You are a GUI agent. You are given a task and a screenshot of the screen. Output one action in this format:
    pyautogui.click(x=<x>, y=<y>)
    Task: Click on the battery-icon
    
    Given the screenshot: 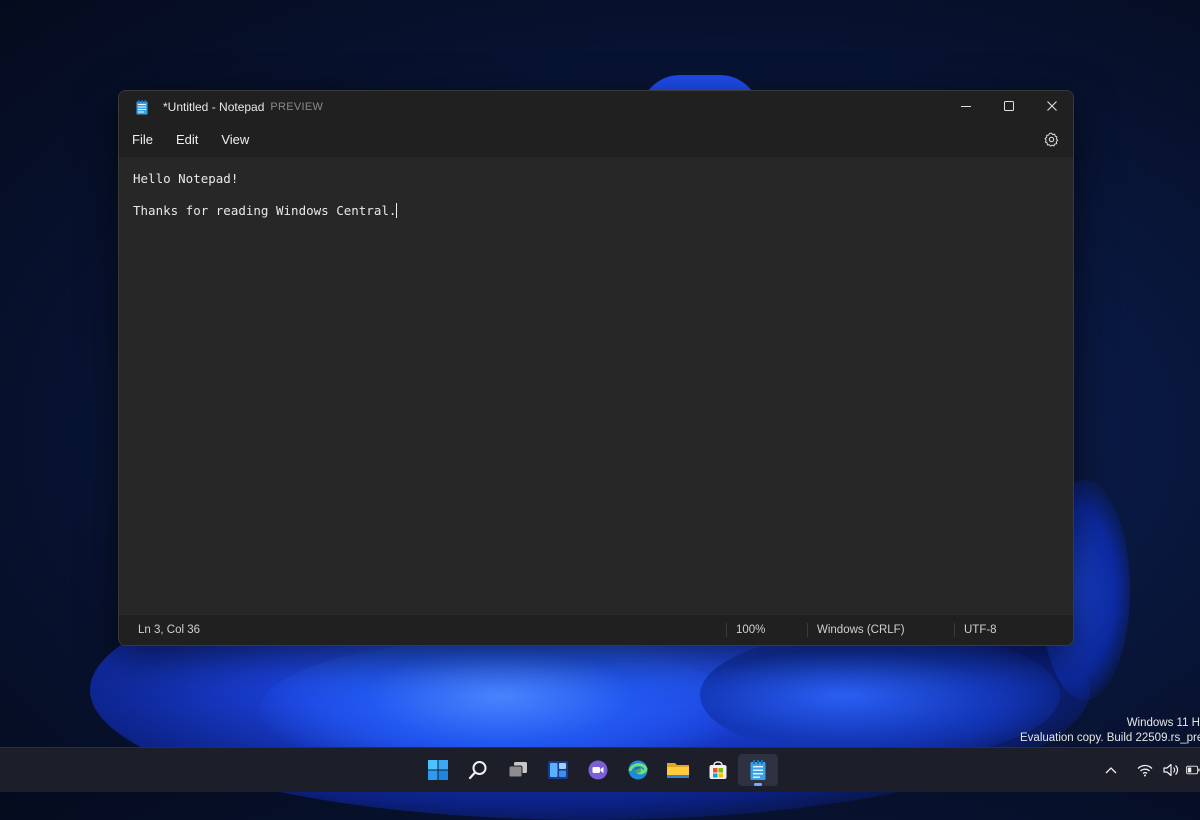 What is the action you would take?
    pyautogui.click(x=1193, y=770)
    